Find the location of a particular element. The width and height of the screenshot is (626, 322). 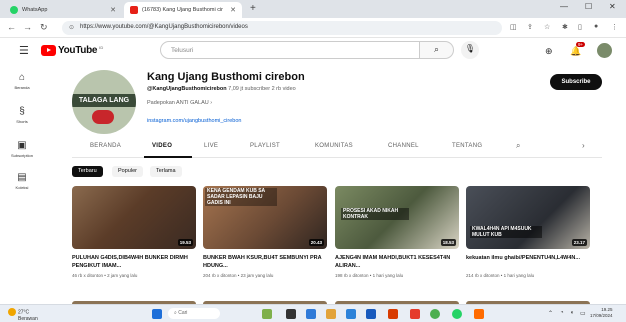

tray-chevron-icon: ⌃ is located at coordinates (550, 313).